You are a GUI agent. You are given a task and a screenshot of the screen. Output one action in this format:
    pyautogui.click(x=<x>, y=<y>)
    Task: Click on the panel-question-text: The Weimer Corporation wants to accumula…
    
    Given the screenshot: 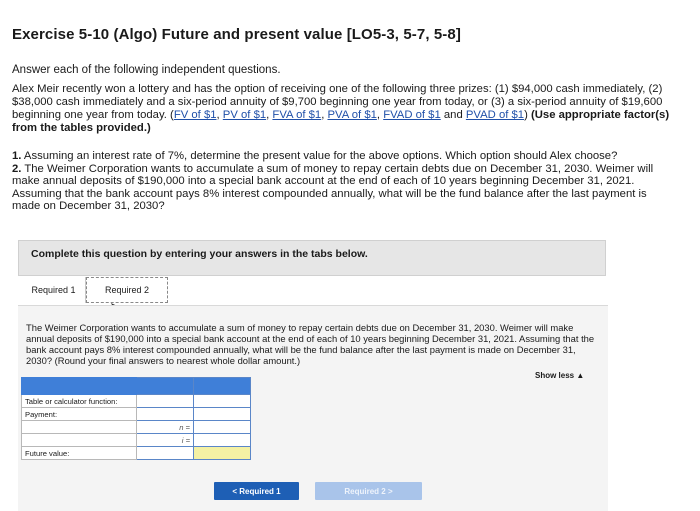 What is the action you would take?
    pyautogui.click(x=310, y=344)
    